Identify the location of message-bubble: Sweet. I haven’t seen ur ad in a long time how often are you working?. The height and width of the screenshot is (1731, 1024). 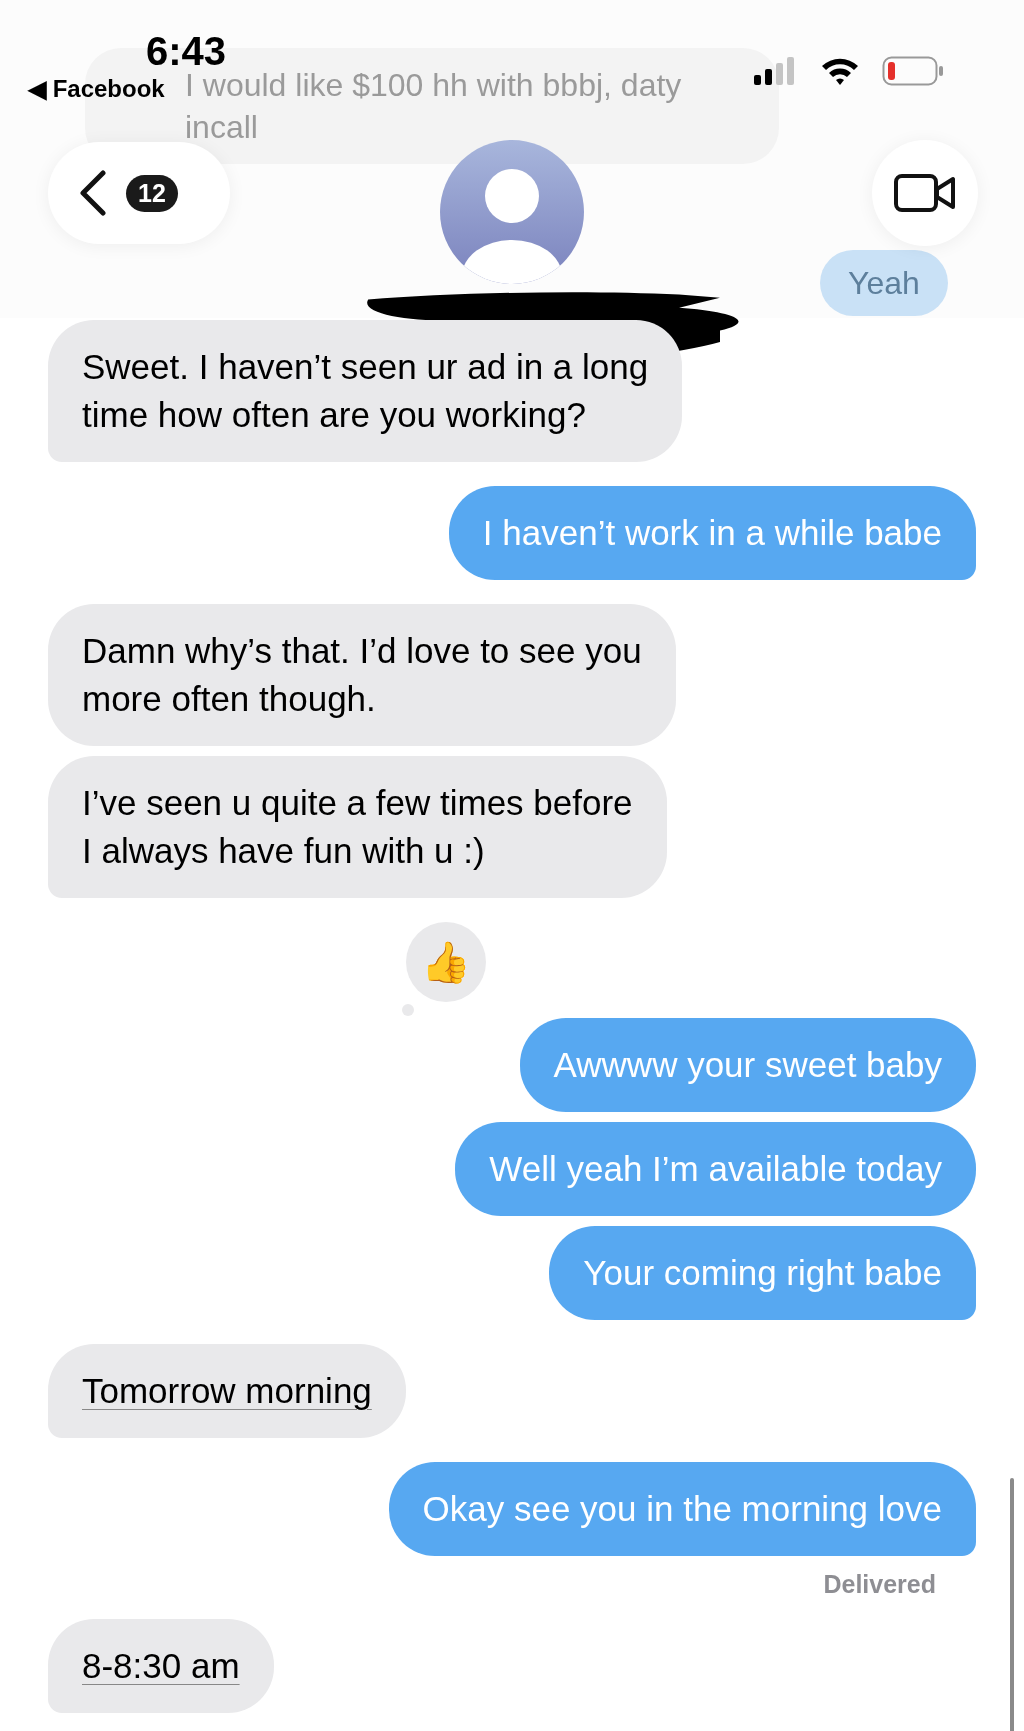
(365, 391).